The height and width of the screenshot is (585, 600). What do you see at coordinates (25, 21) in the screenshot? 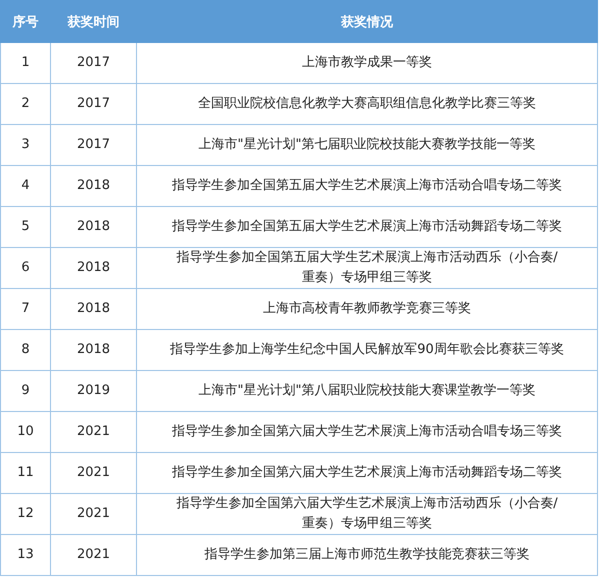
I see `column-header: 序号` at bounding box center [25, 21].